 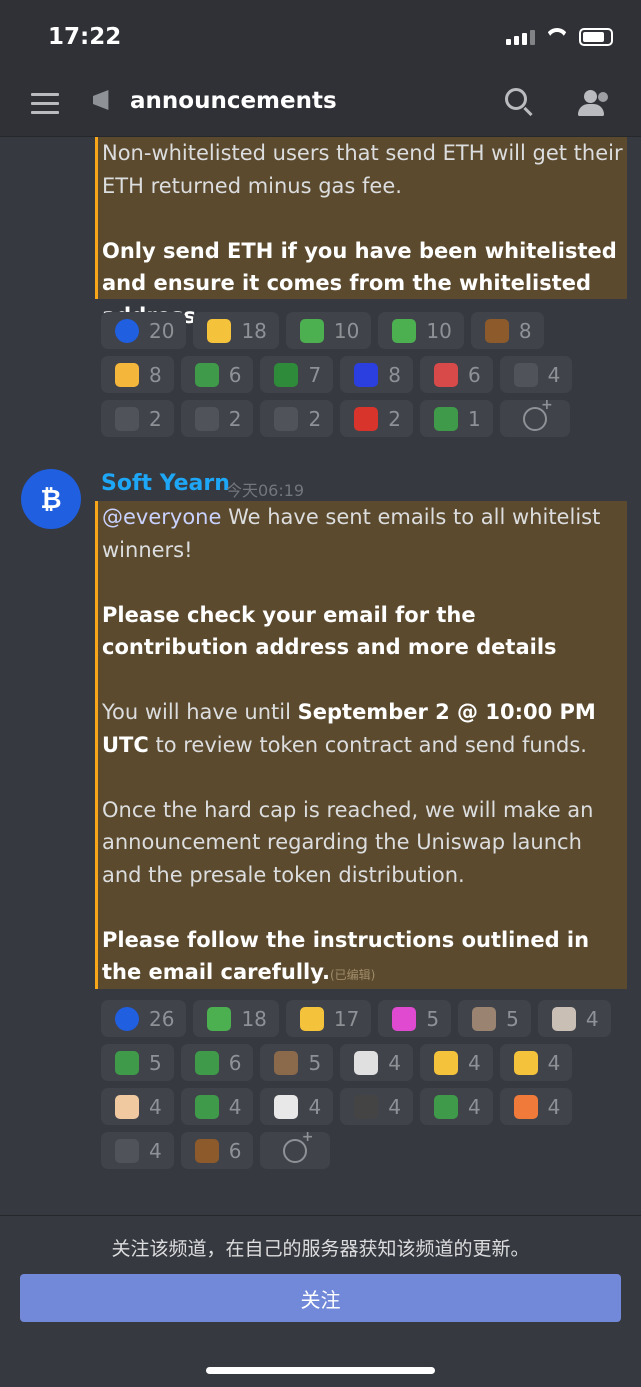 I want to click on hamster-icon, so click(x=484, y=1018).